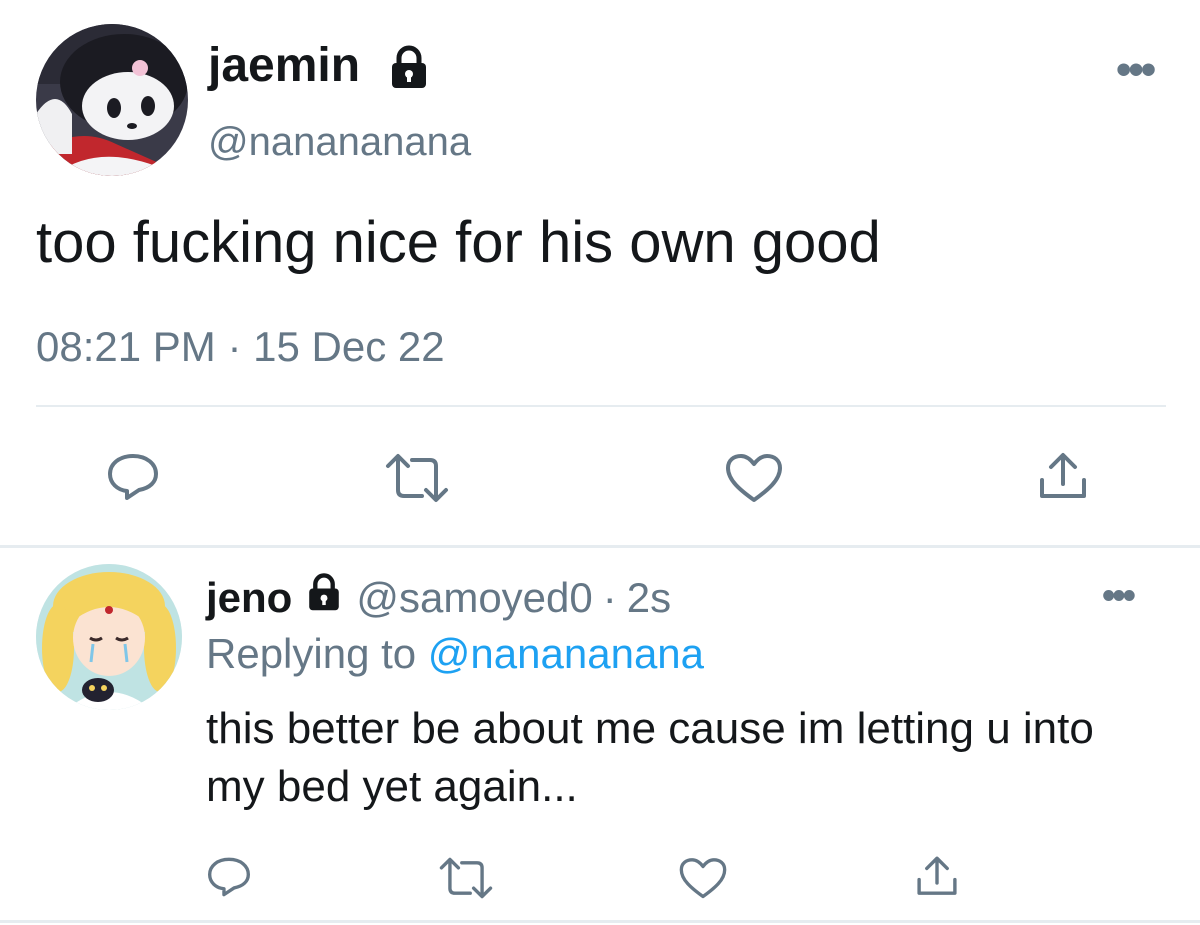  Describe the element at coordinates (349, 346) in the screenshot. I see `tweet-date: 15 Dec 22` at that location.